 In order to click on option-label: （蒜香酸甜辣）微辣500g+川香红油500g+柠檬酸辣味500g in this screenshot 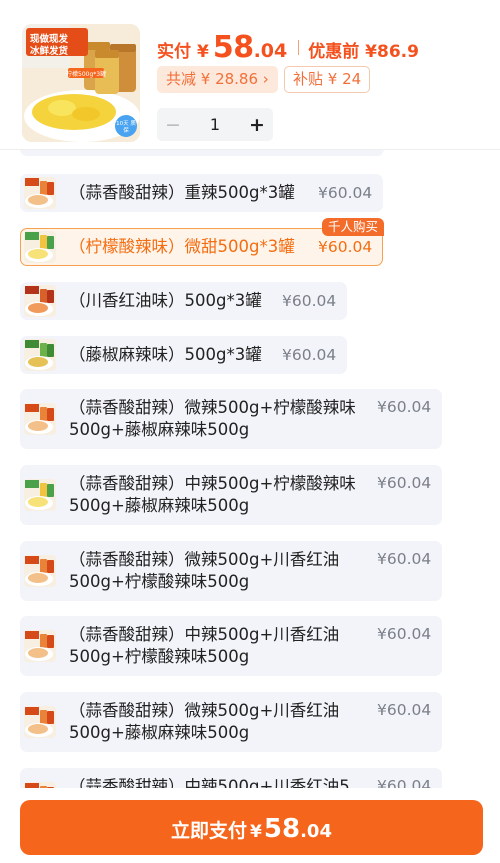, I will do `click(204, 570)`.